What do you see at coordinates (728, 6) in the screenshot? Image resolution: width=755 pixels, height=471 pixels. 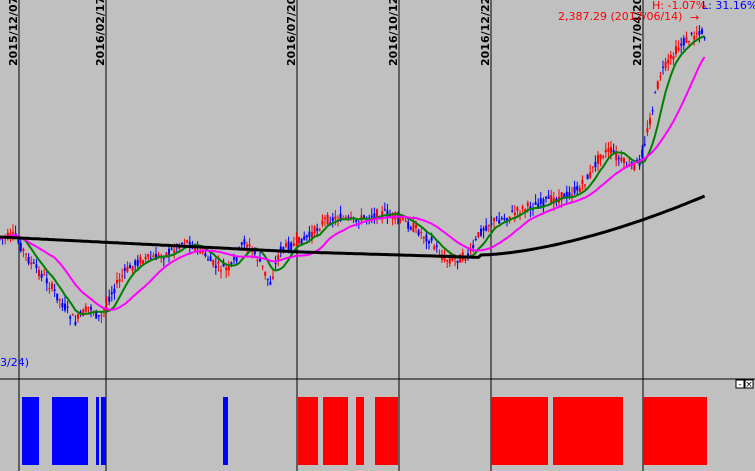 I see `low-pct-label: L: 31.16%` at bounding box center [728, 6].